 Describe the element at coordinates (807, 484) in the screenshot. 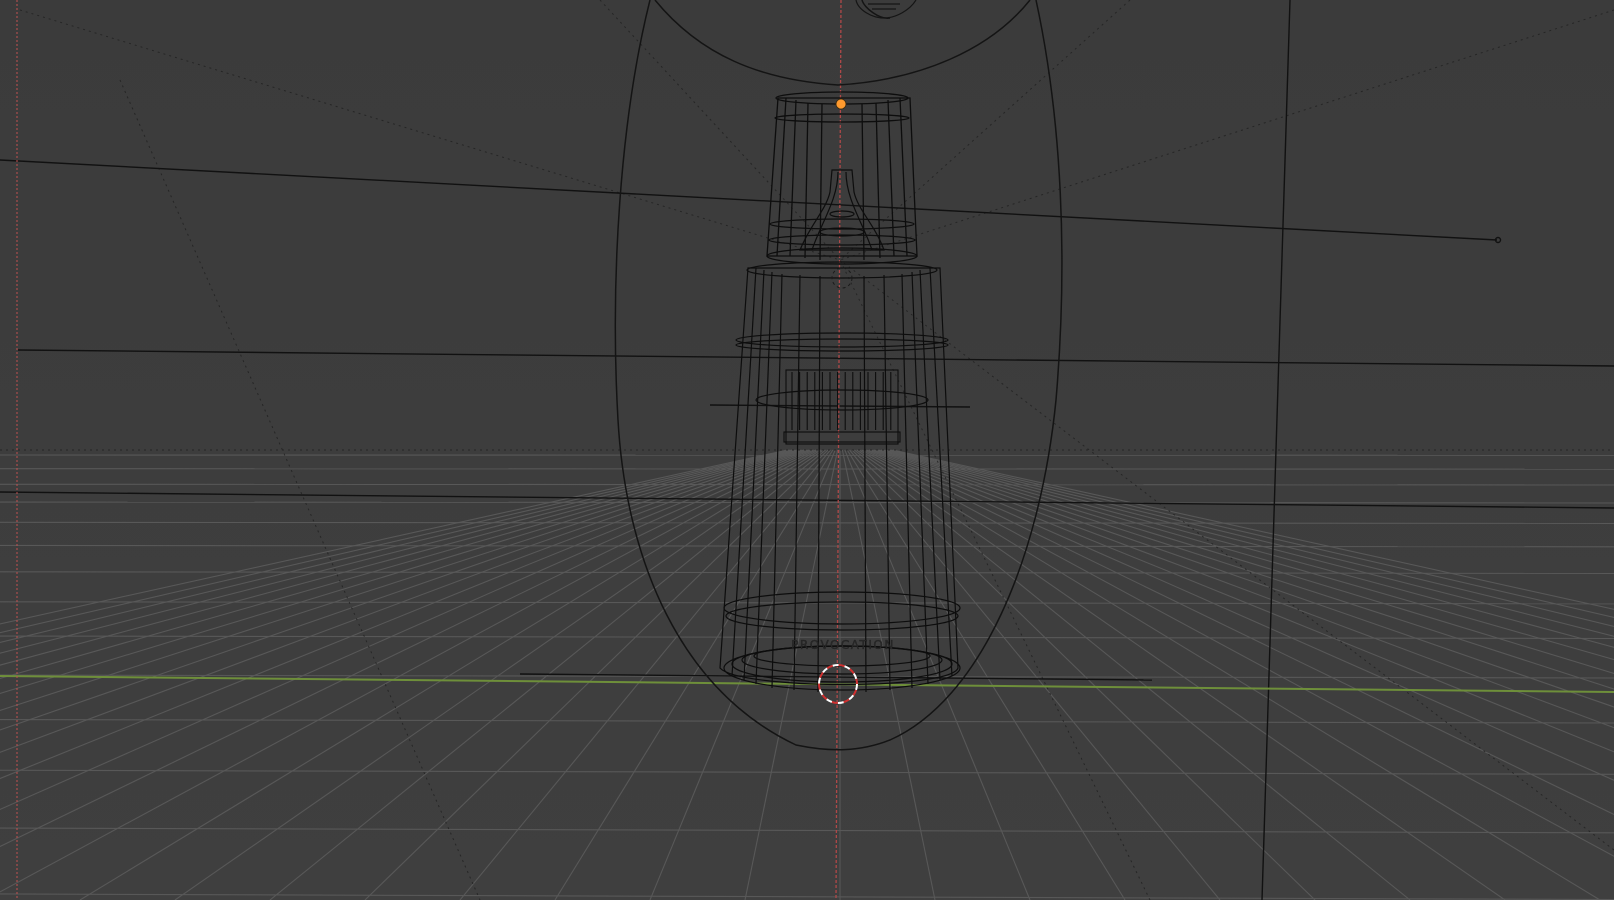

I see `grid-line` at that location.